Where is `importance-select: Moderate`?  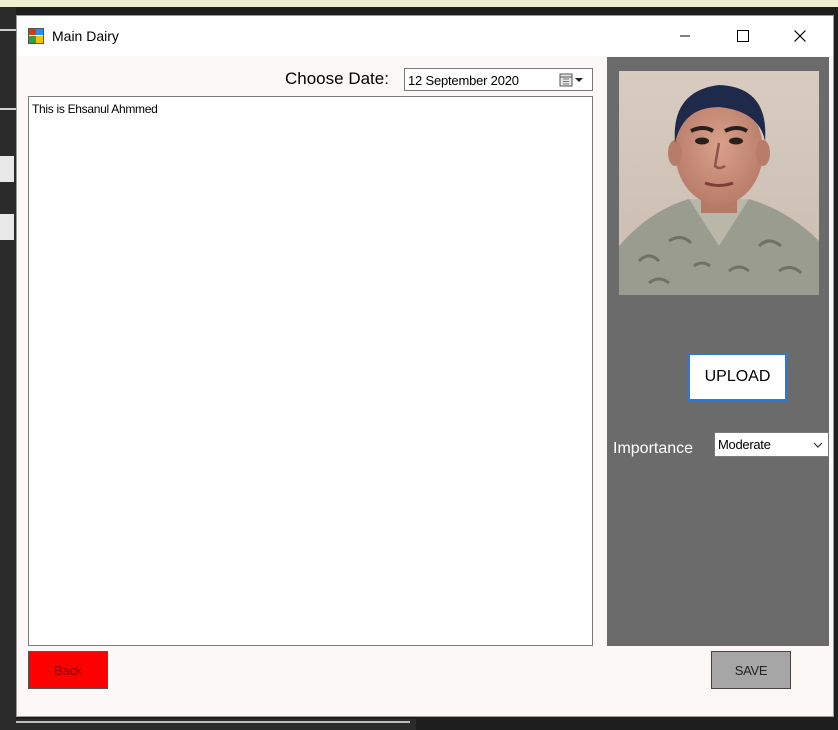
importance-select: Moderate is located at coordinates (771, 444).